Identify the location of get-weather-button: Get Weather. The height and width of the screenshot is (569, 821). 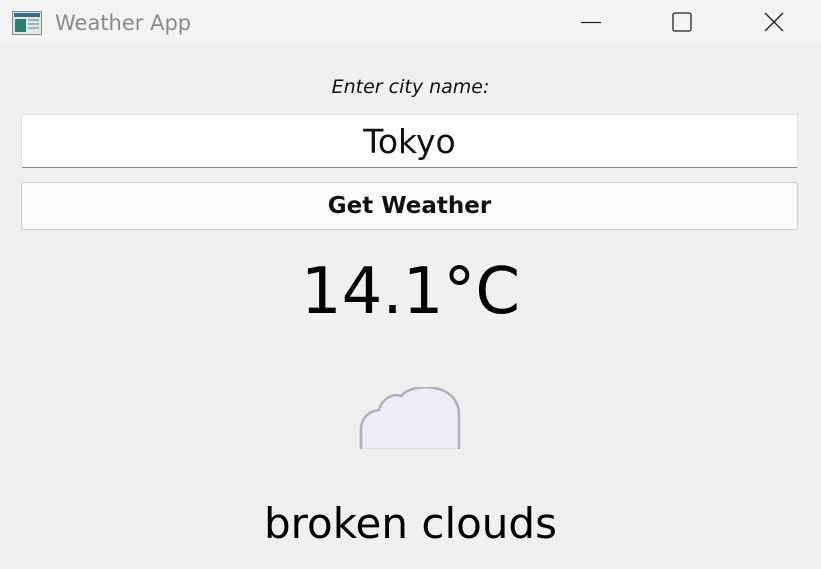
(409, 206).